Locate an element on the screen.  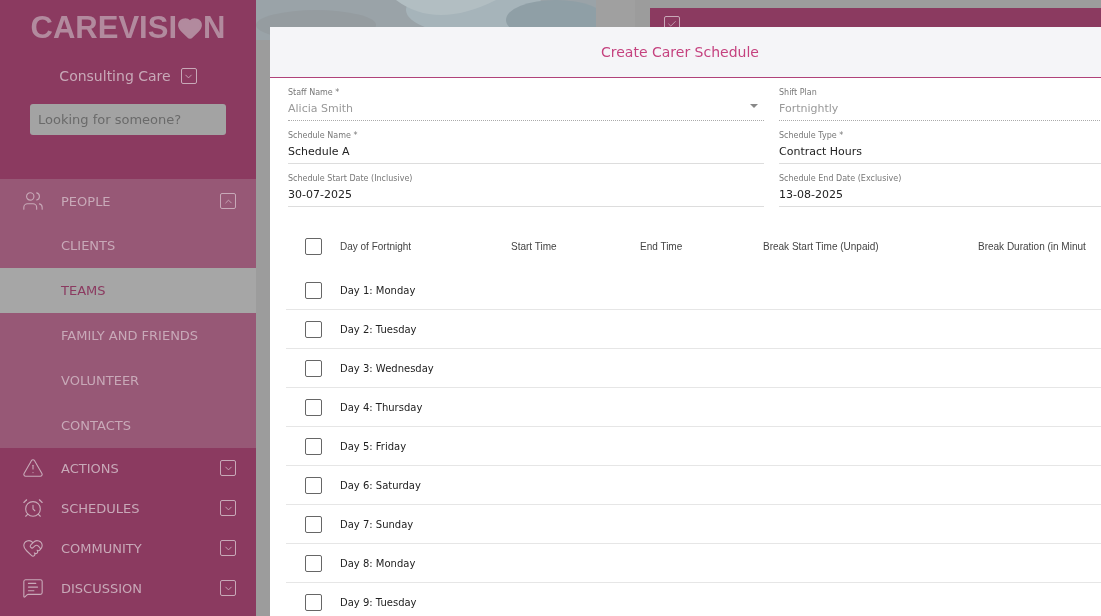
table-cell-text: Day 2: Tuesday is located at coordinates (379, 329).